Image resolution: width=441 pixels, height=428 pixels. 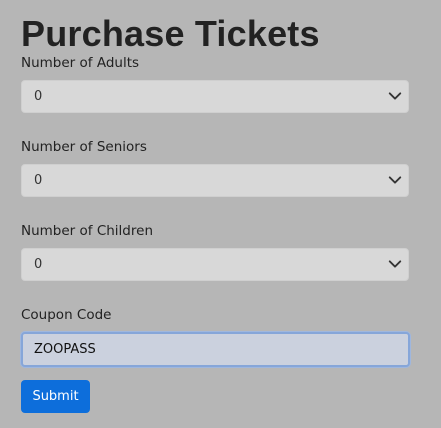 I want to click on children-label: Number of Children, so click(x=87, y=231).